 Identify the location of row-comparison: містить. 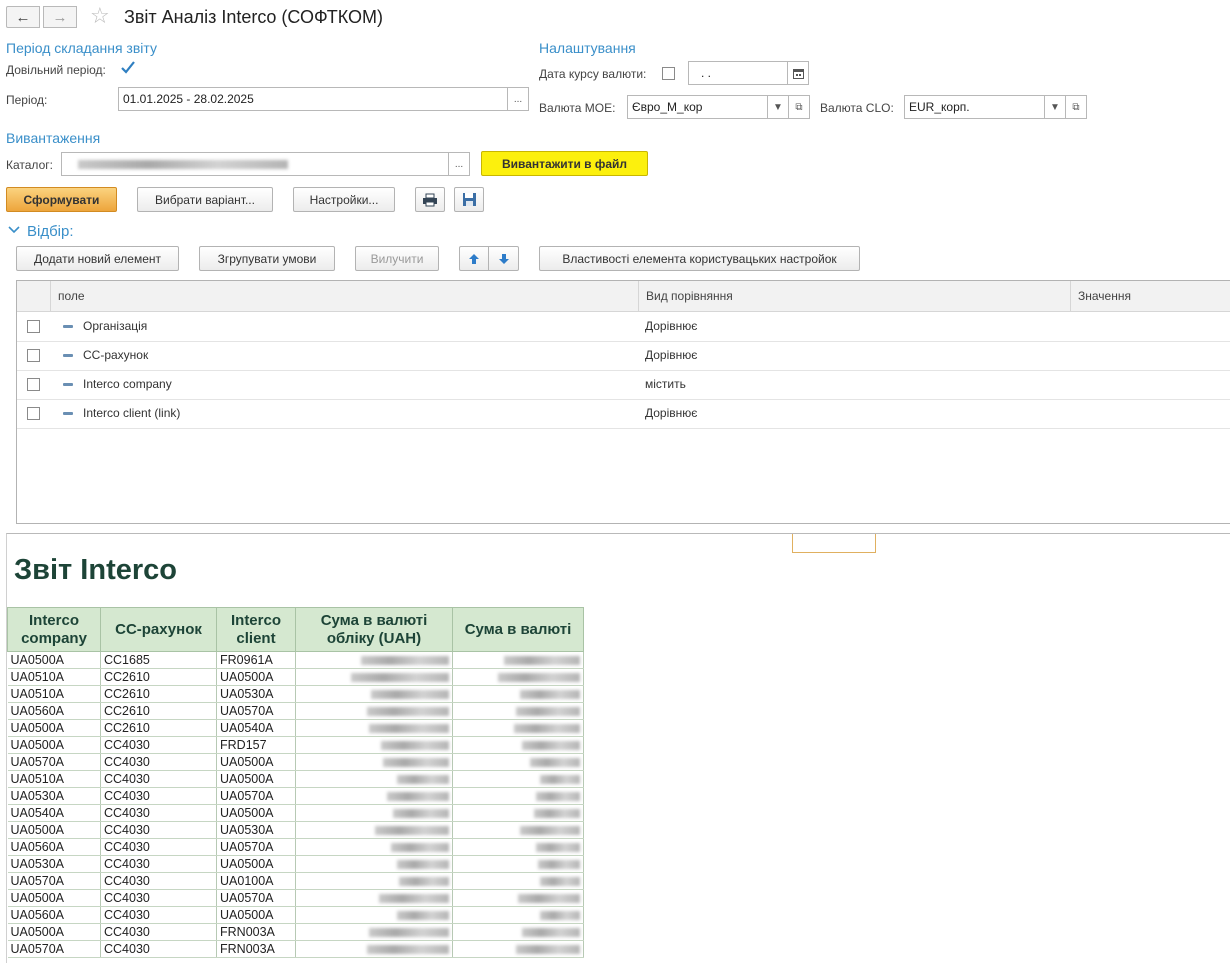
(665, 384).